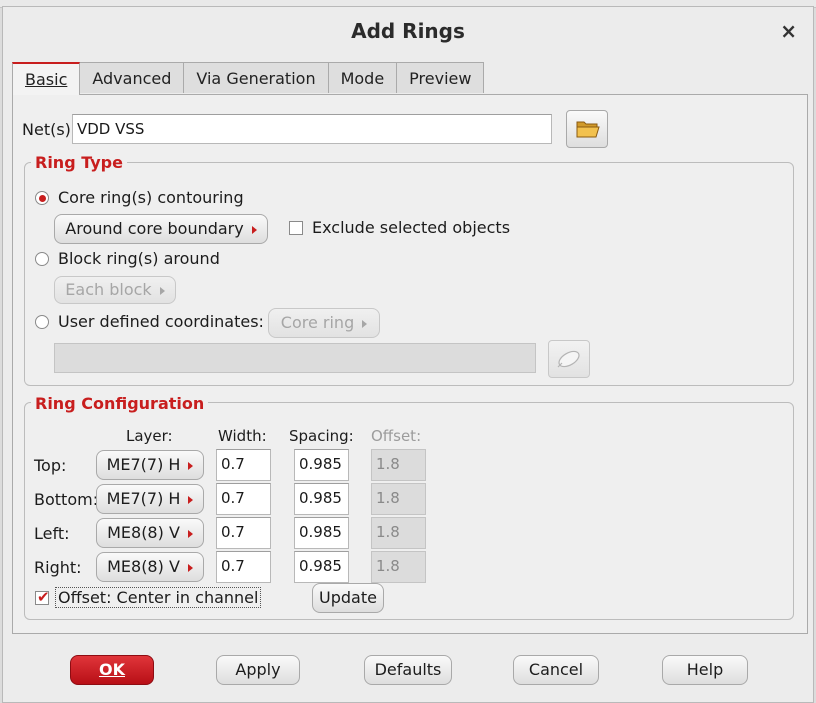 This screenshot has width=816, height=703. I want to click on top-offset-input: 1.8, so click(398, 465).